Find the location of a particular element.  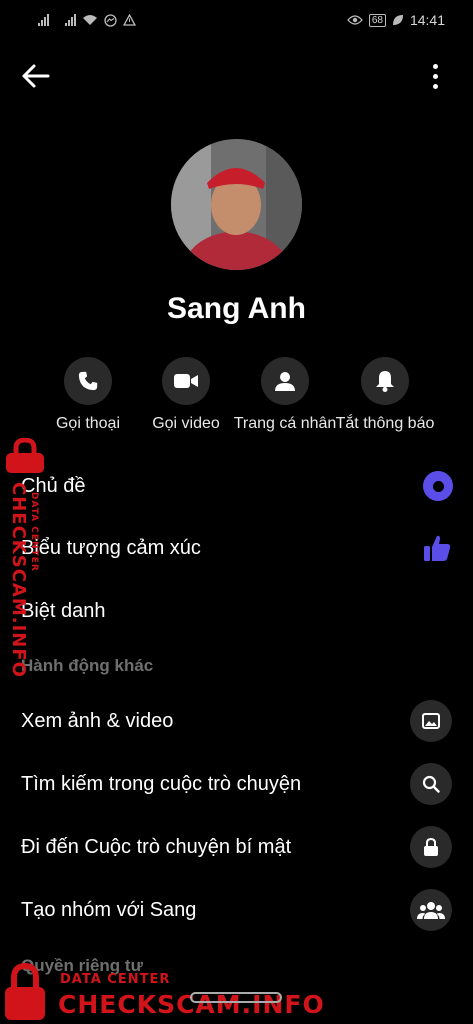

status-right: 68 14:41 is located at coordinates (395, 20).